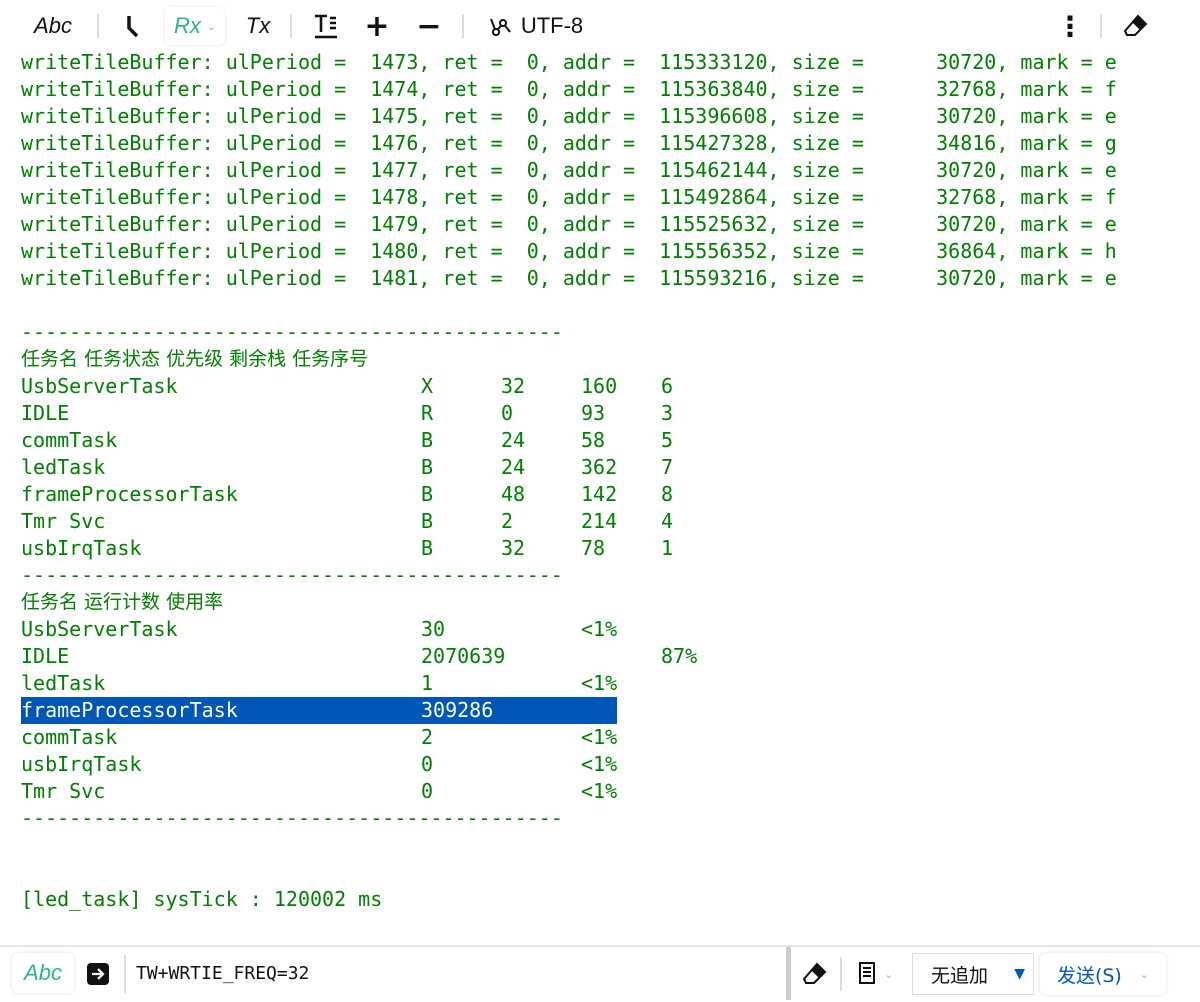 The height and width of the screenshot is (1002, 1200). What do you see at coordinates (500, 27) in the screenshot?
I see `graph-nodes-icon` at bounding box center [500, 27].